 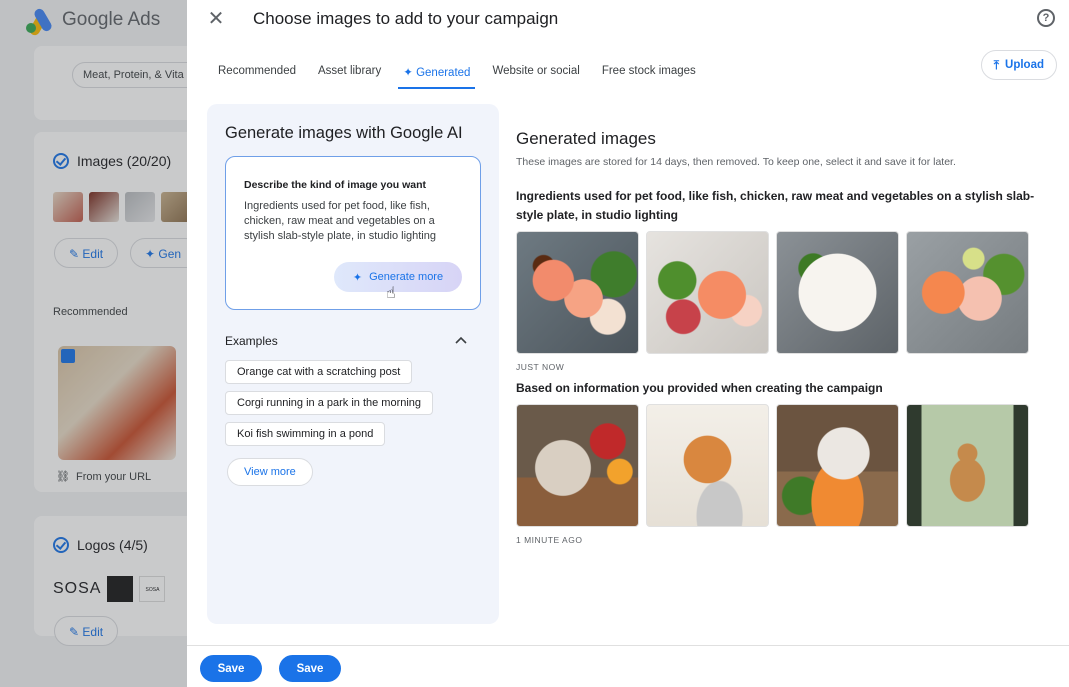 I want to click on upload-icon: ⤒, so click(x=996, y=64).